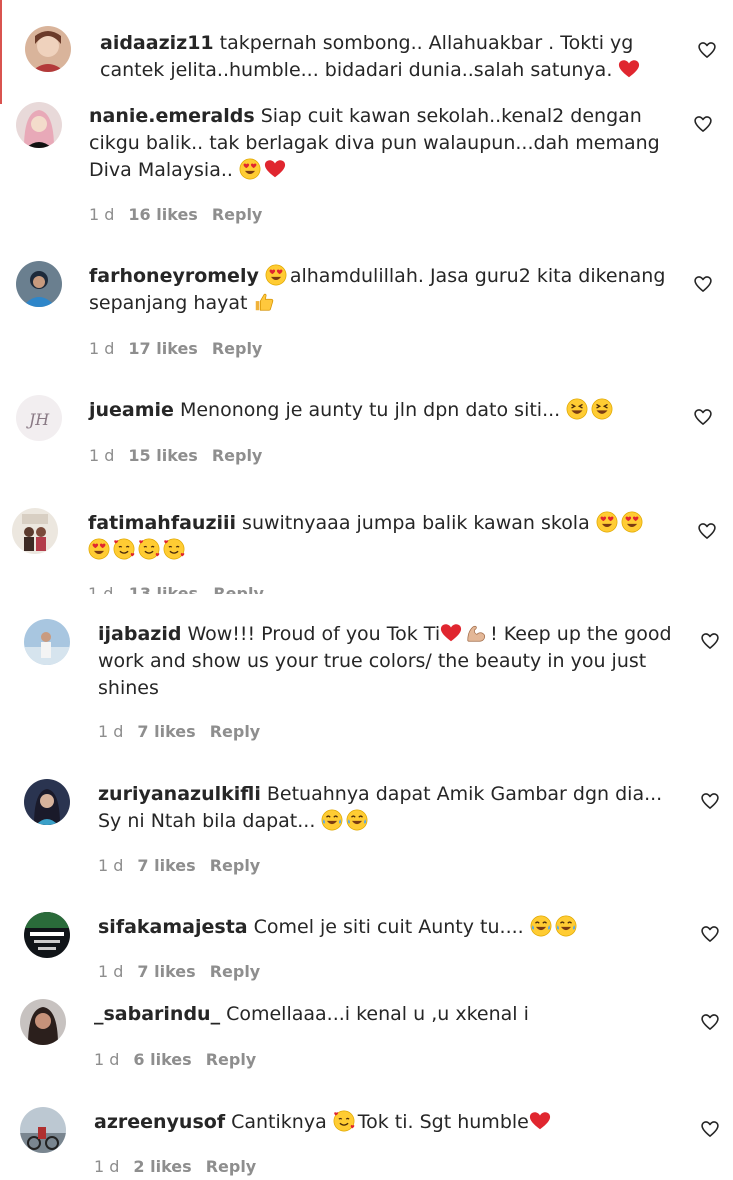  I want to click on comment-meta: 1 d 17 likes Reply, so click(182, 348).